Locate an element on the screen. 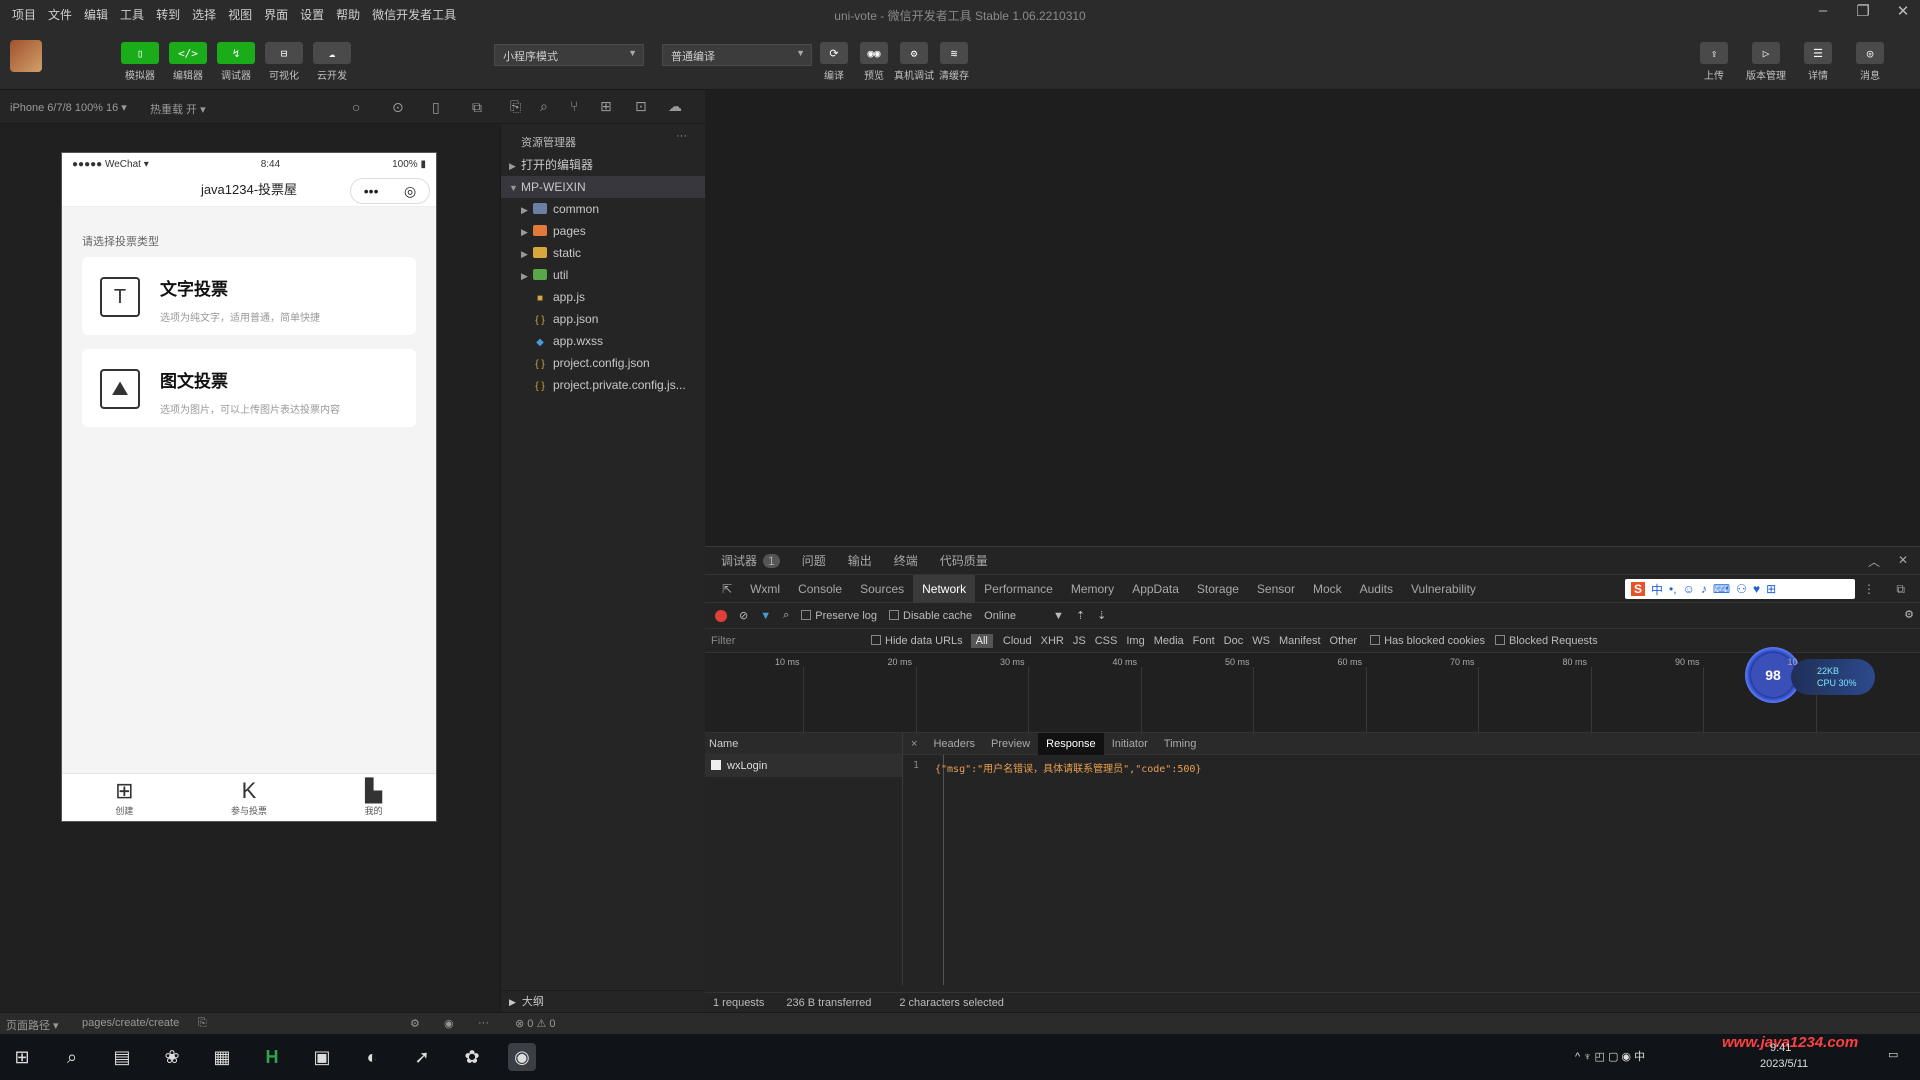  compile-action-button: ≋ 清缓存 is located at coordinates (954, 62).